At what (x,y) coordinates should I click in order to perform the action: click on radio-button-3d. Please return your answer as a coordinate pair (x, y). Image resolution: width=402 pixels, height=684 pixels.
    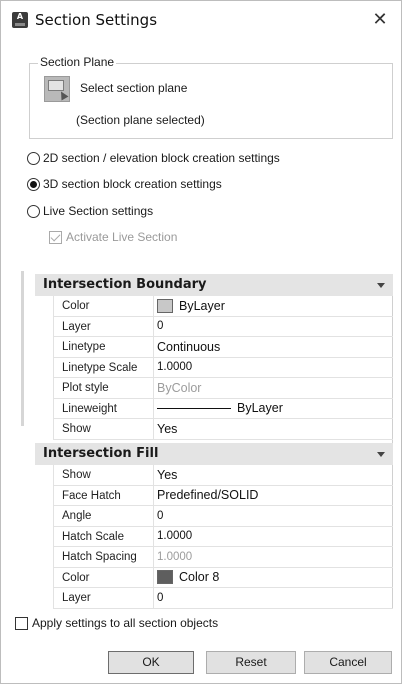
    Looking at the image, I should click on (33, 184).